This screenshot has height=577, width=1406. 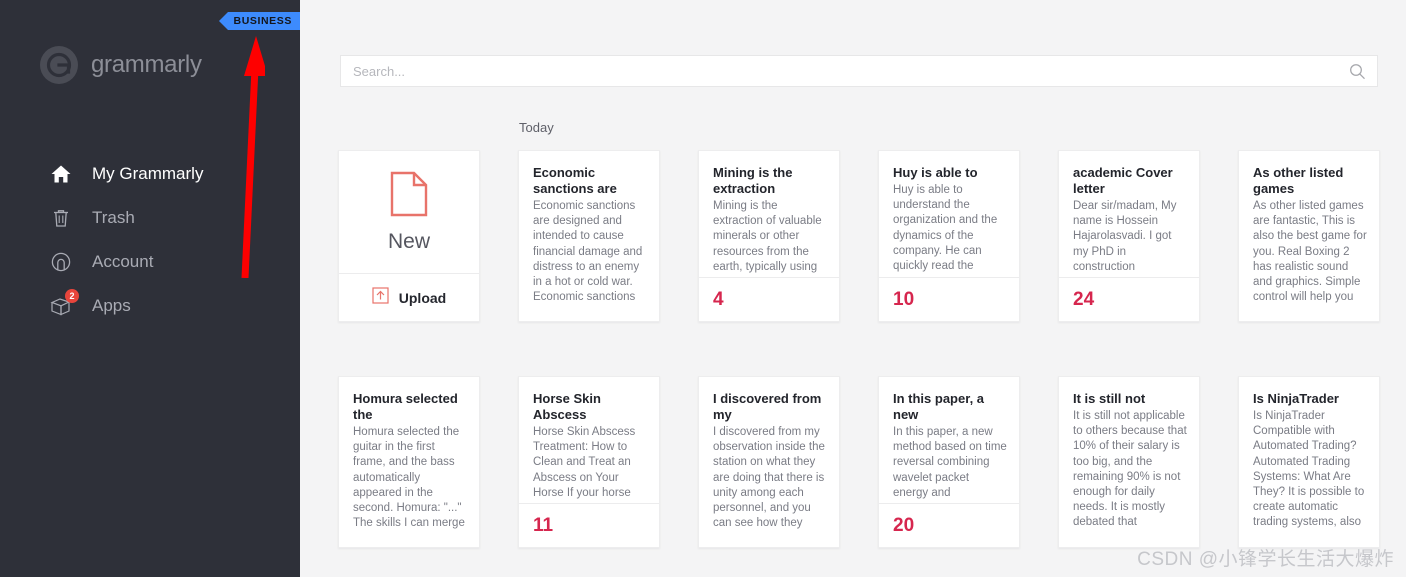 I want to click on document-score: 10, so click(x=904, y=299).